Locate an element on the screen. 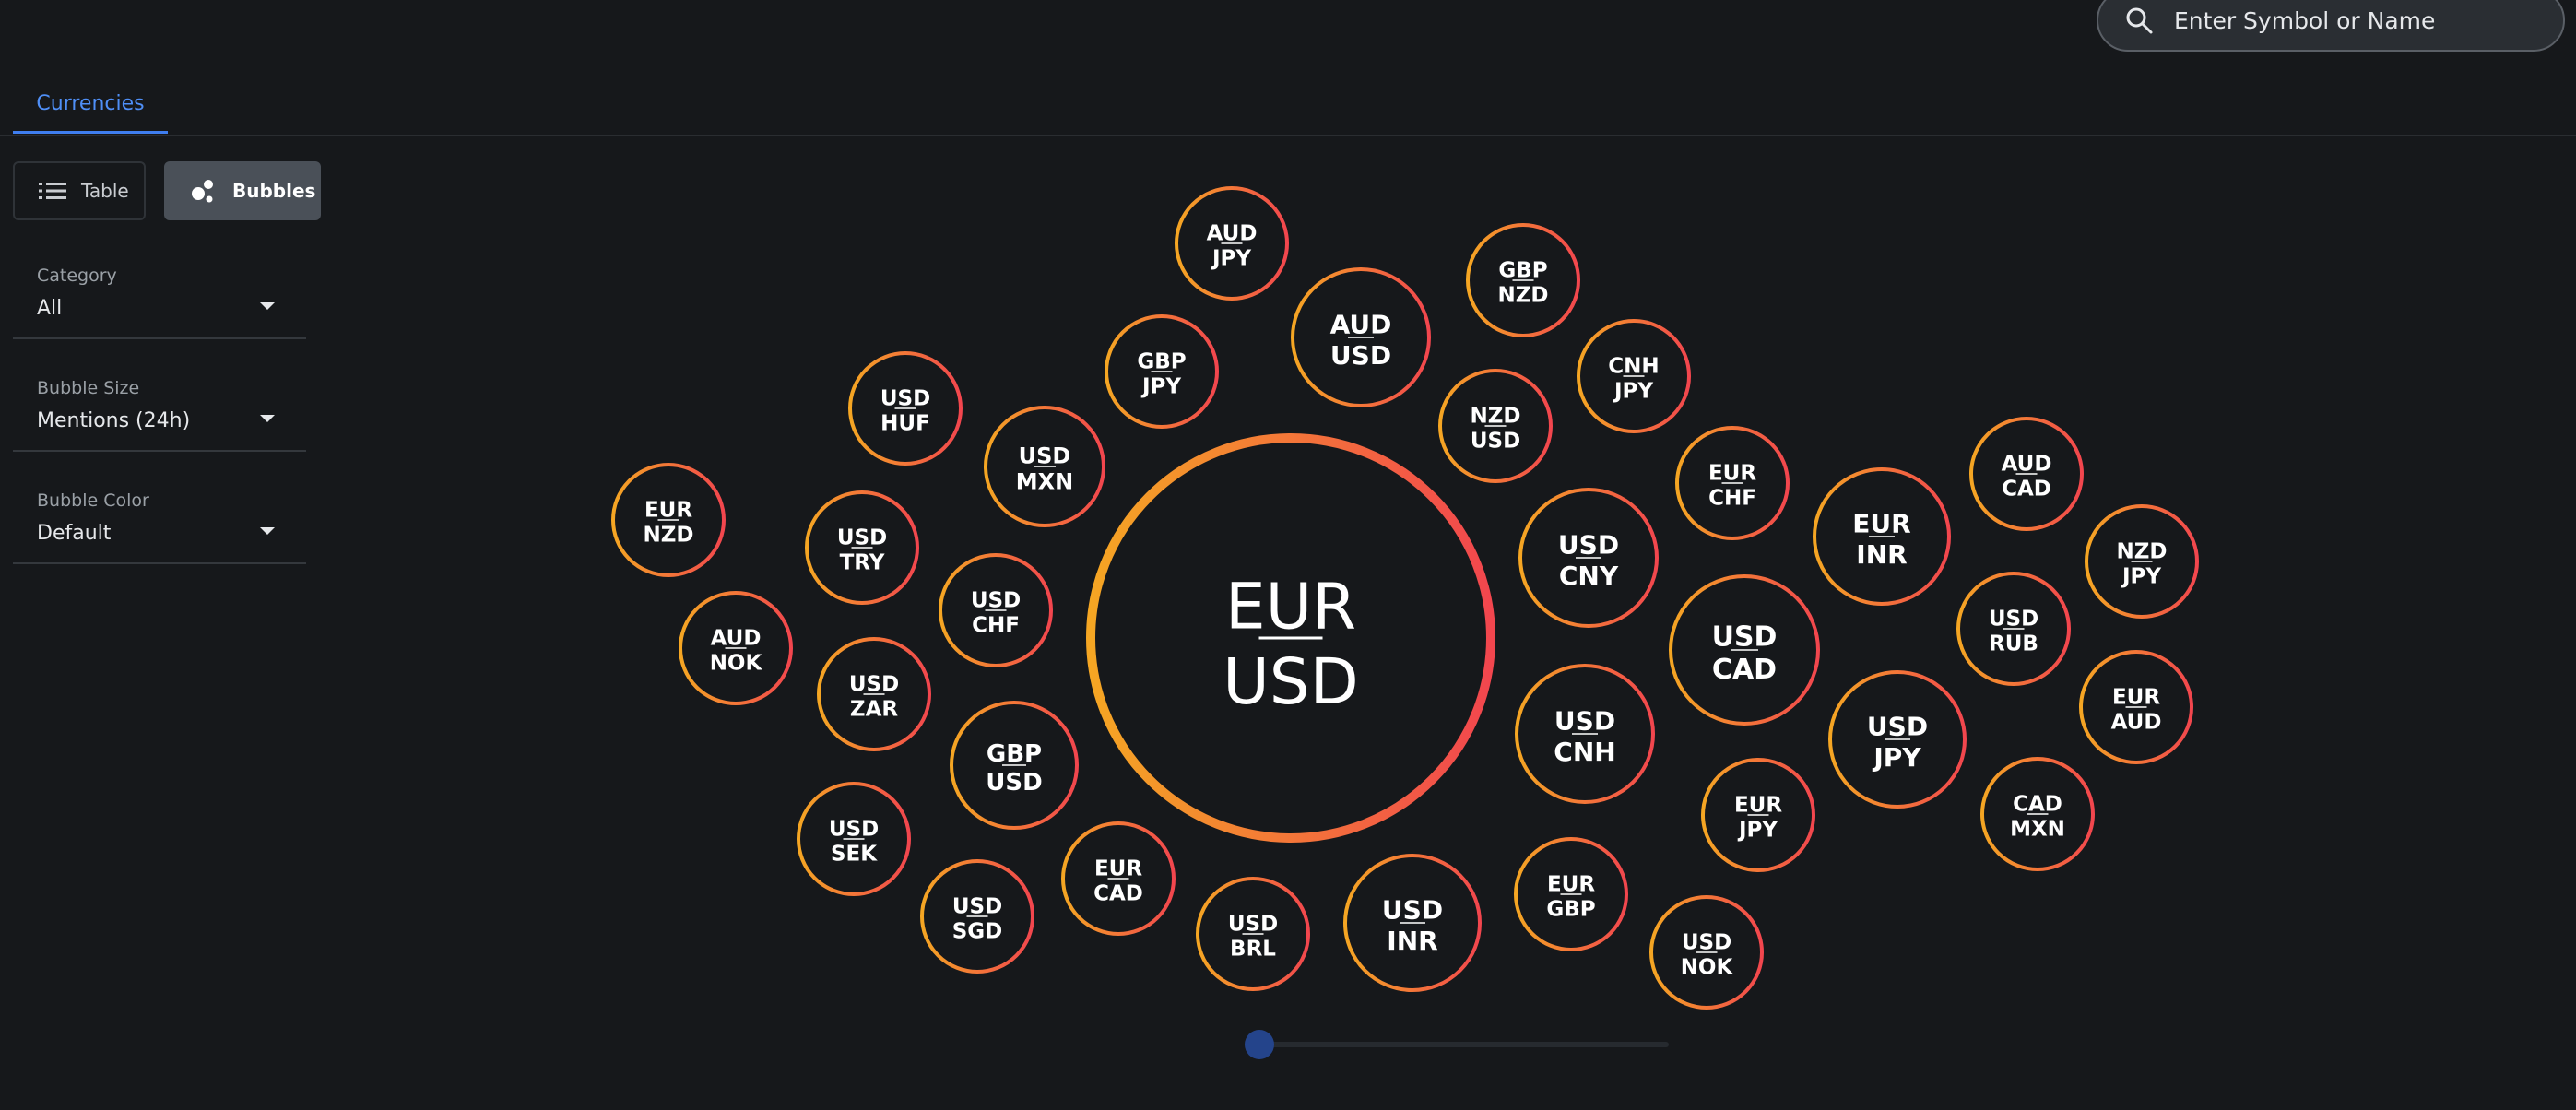  bubble-nzd-usd: NZDUSD is located at coordinates (1495, 426).